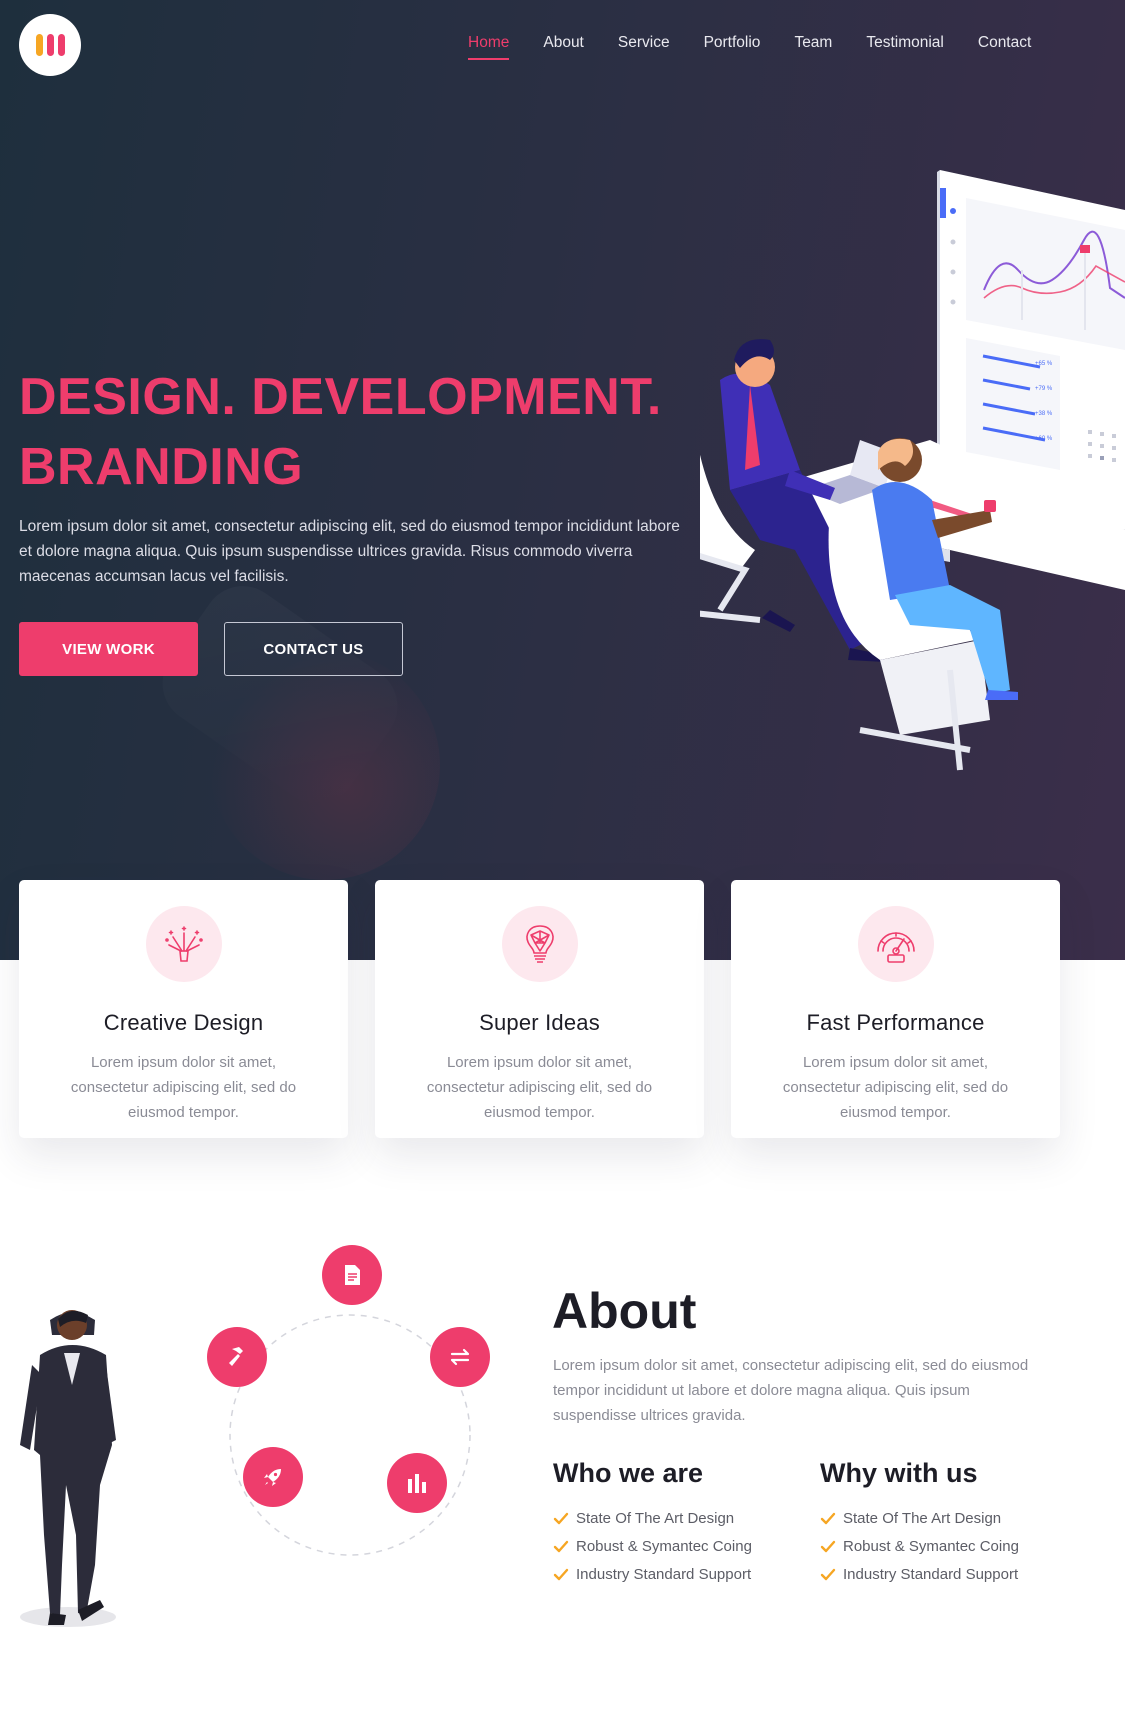  I want to click on about-title: About, so click(624, 1311).